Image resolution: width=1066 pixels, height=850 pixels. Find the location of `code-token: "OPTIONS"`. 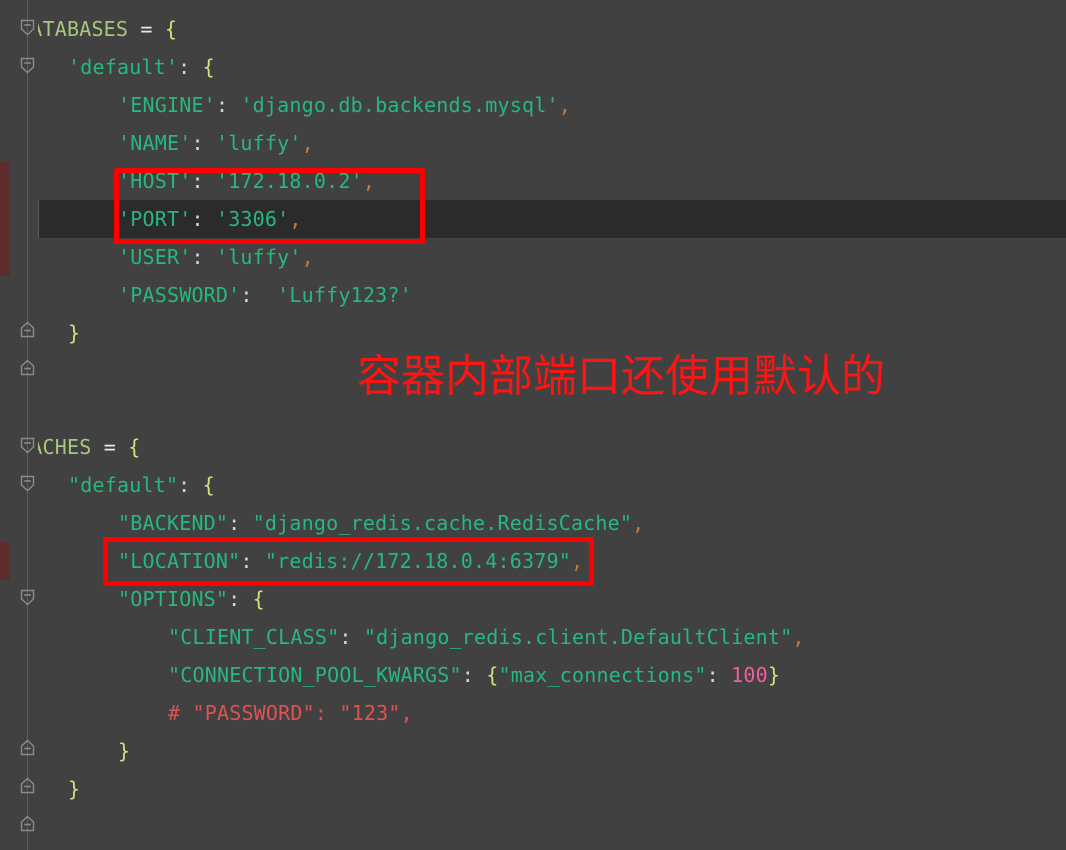

code-token: "OPTIONS" is located at coordinates (173, 599).